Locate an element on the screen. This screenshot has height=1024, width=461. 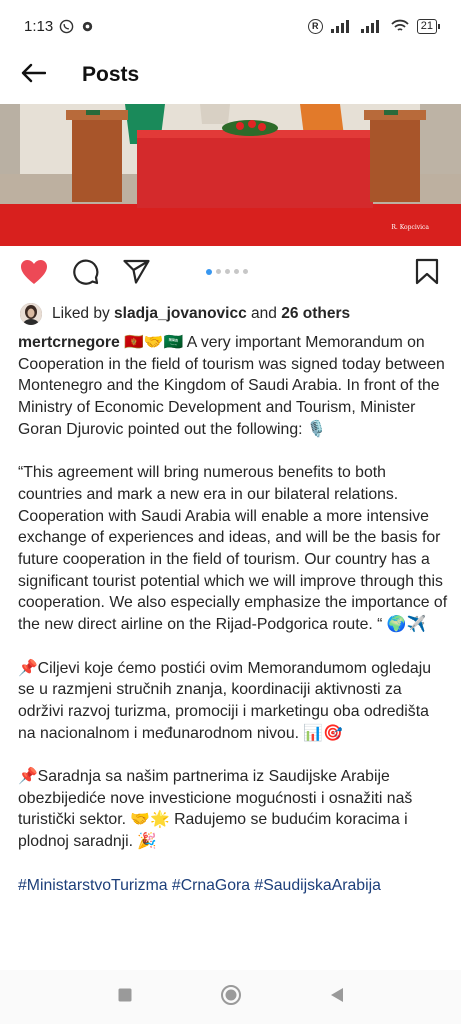
liked-by-row: Liked by sladja_jovanovicc and 26 others is located at coordinates (185, 314).